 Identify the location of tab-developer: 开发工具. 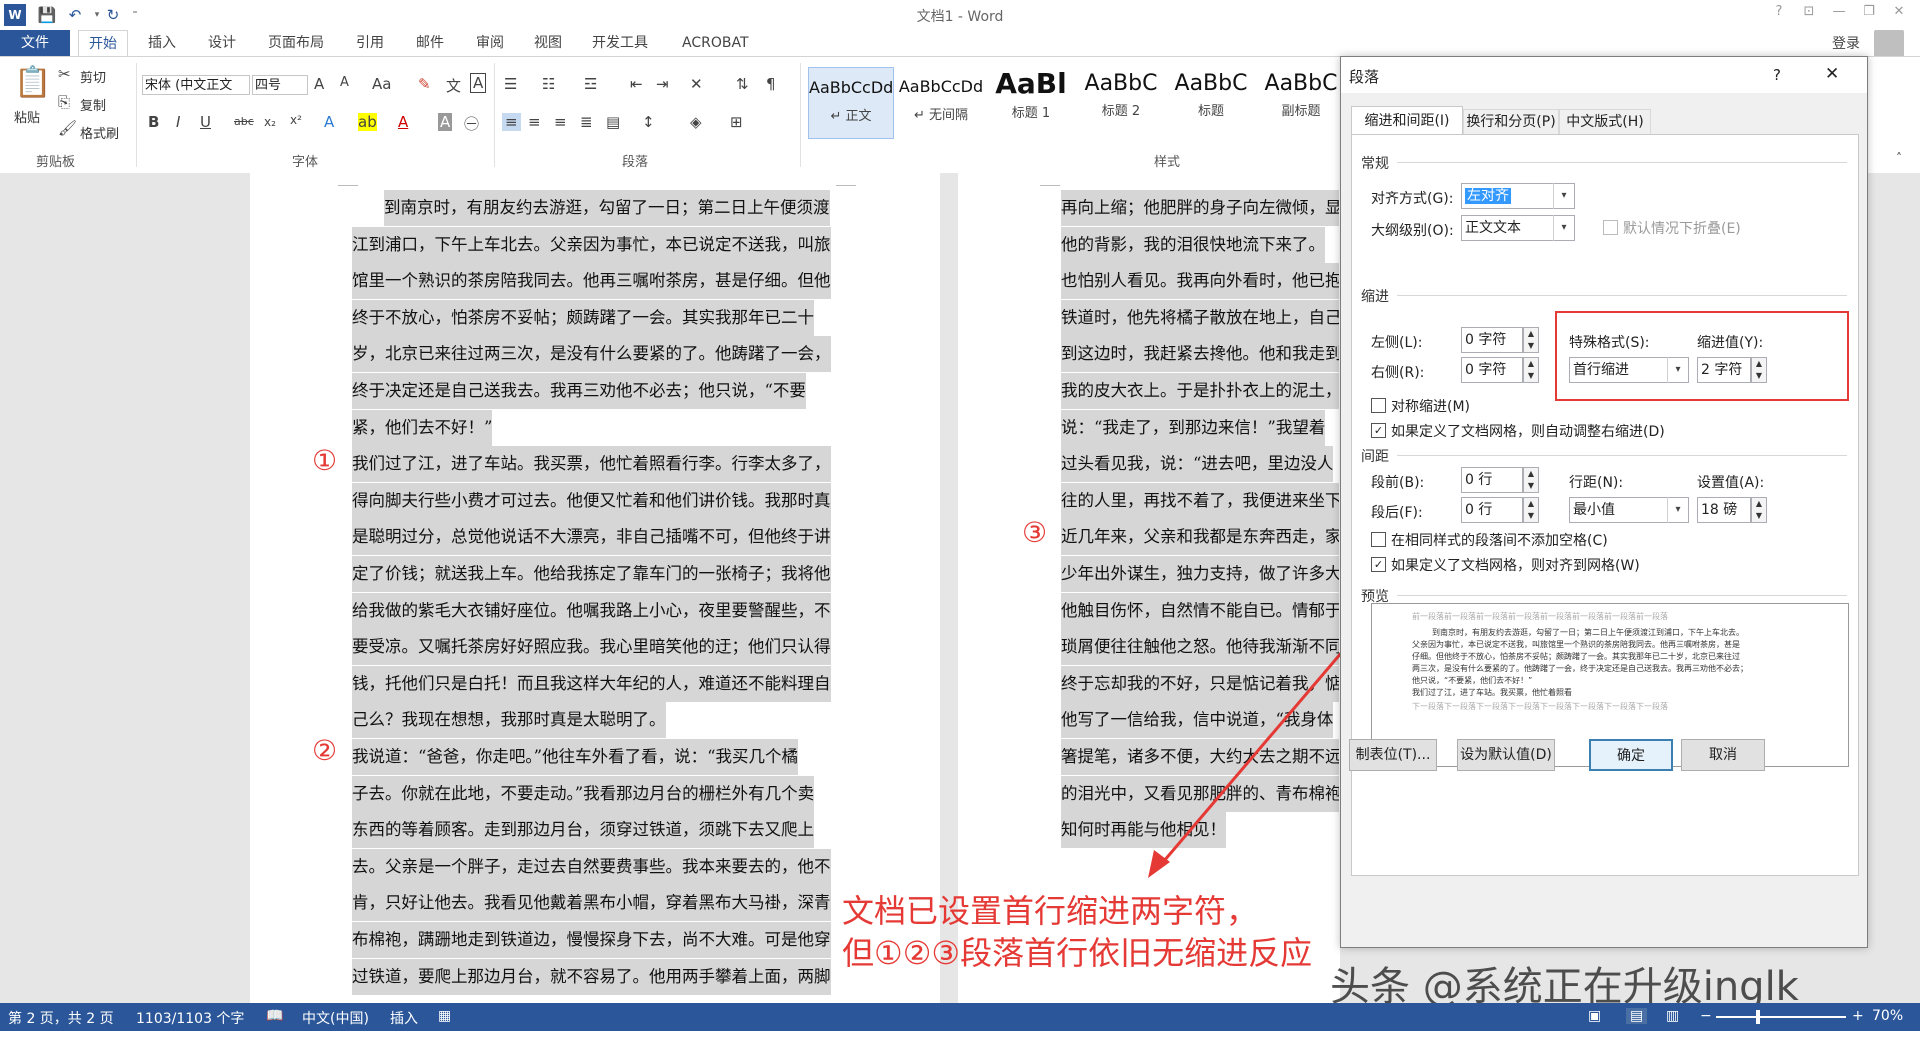
(620, 43).